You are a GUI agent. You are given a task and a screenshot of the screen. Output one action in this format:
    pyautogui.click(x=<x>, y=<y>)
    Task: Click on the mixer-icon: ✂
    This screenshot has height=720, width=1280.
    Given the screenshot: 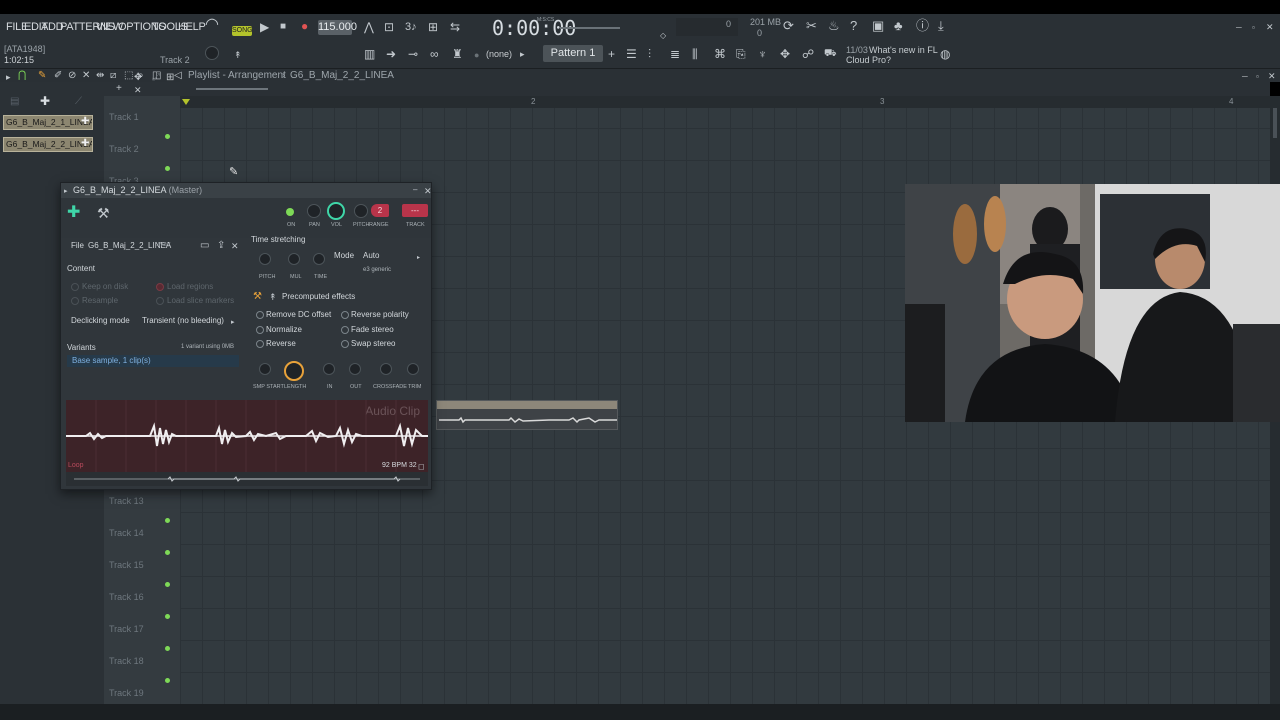 What is the action you would take?
    pyautogui.click(x=811, y=25)
    